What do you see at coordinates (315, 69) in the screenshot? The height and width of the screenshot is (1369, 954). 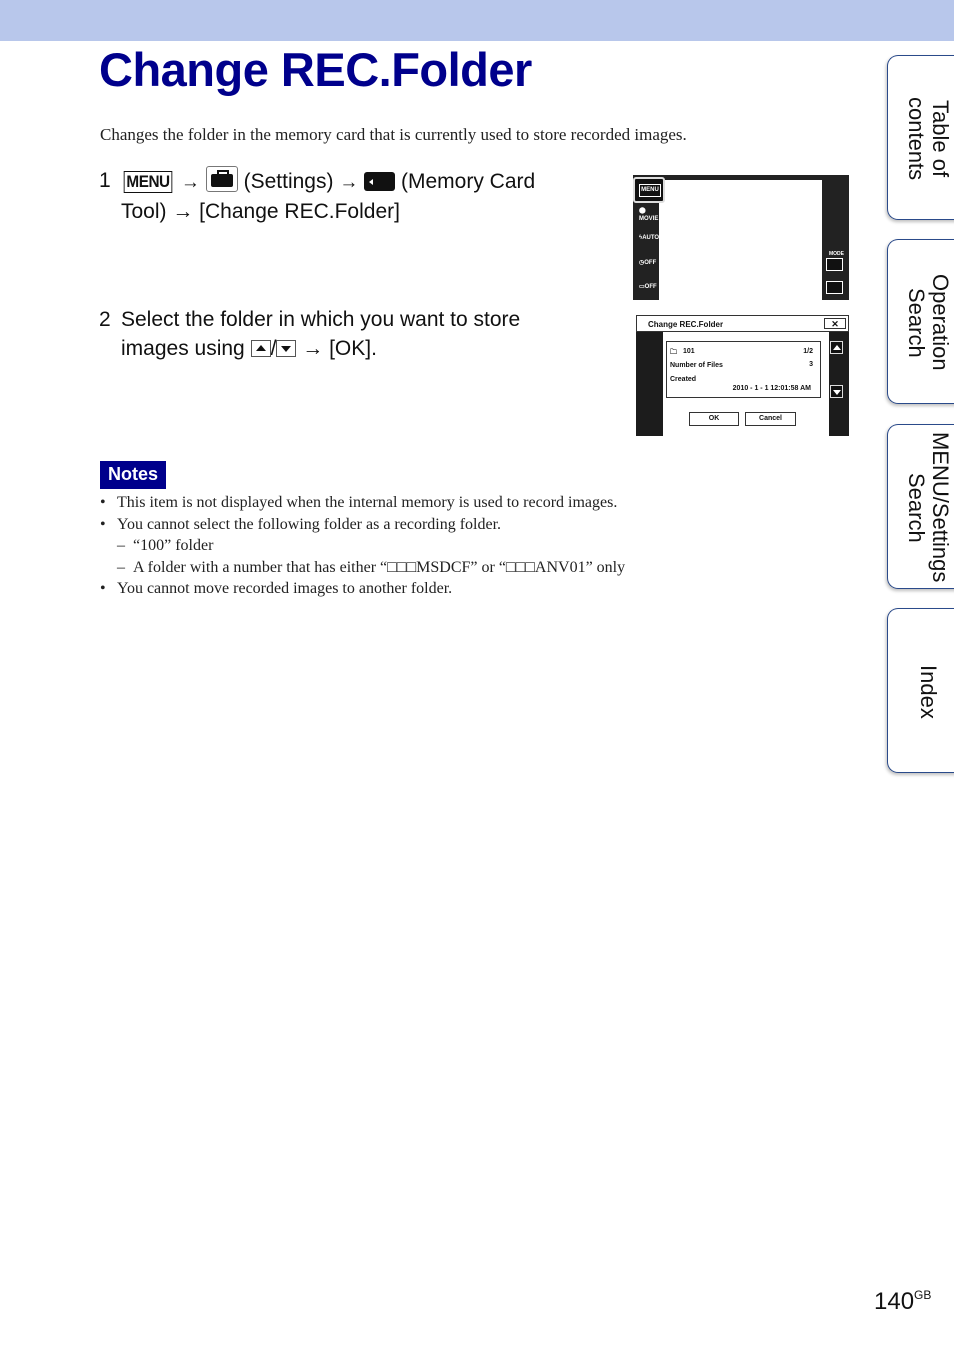 I see `page-title: Change REC.Folder` at bounding box center [315, 69].